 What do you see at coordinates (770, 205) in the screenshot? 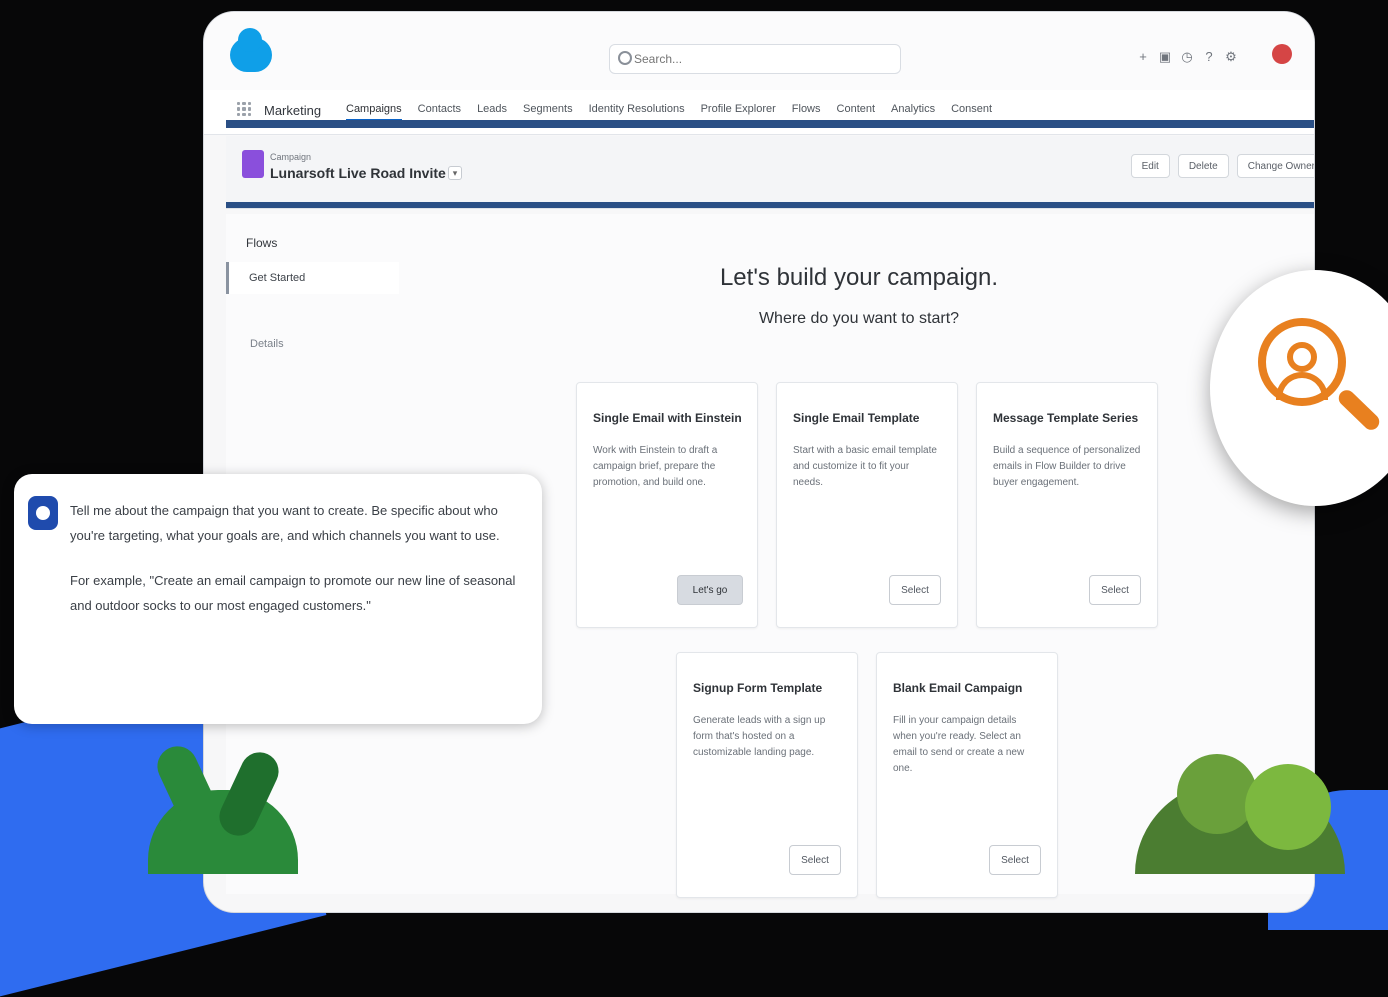
I see `header-accent-strip-bottom` at bounding box center [770, 205].